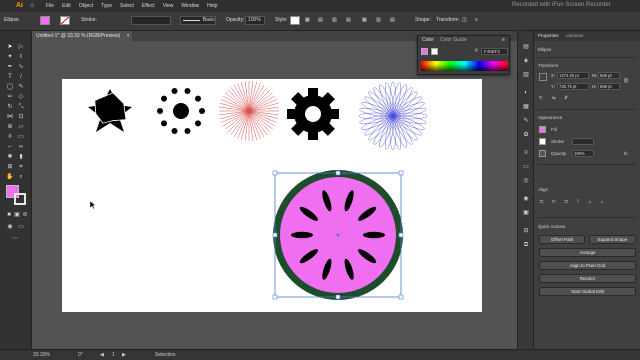  What do you see at coordinates (548, 35) in the screenshot?
I see `tab-properties: Properties` at bounding box center [548, 35].